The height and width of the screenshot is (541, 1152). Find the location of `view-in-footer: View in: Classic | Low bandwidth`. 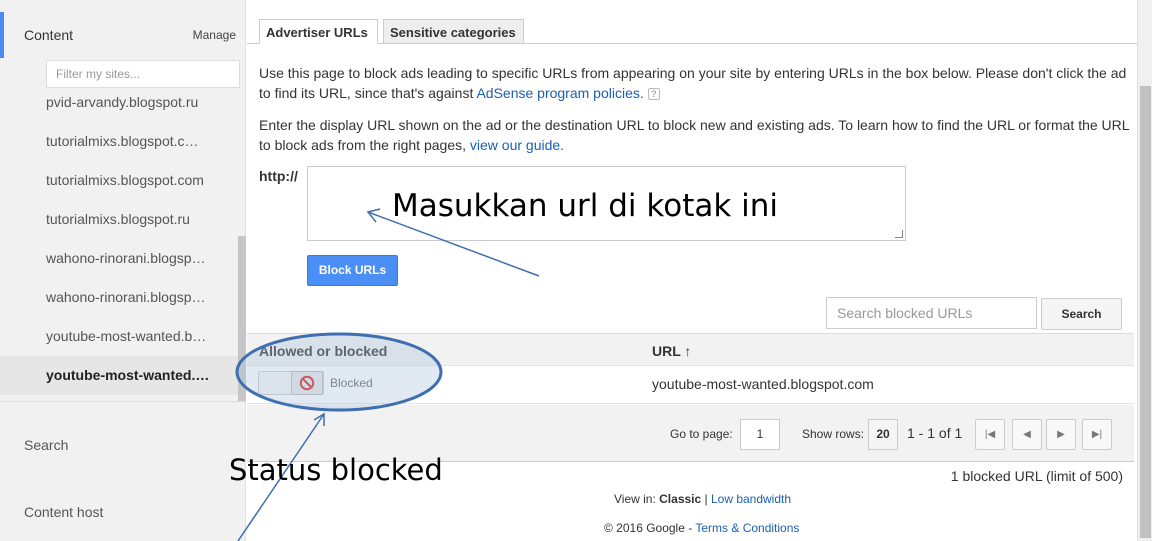

view-in-footer: View in: Classic | Low bandwidth is located at coordinates (702, 499).